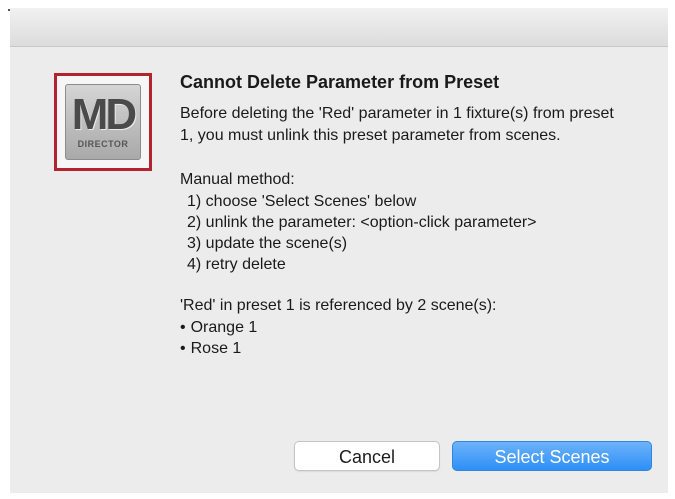 The image size is (675, 499). I want to click on scene-list: Orange 1 Rose 1, so click(410, 338).